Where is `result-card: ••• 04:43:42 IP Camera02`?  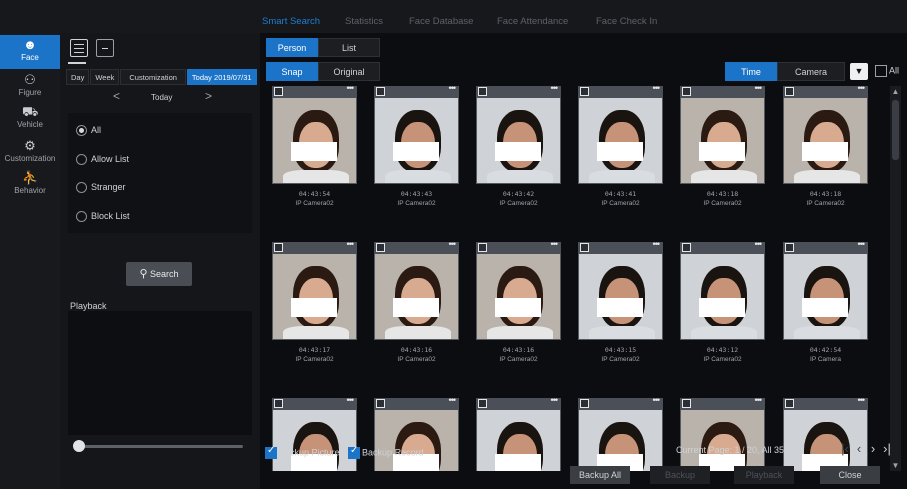
result-card: ••• 04:43:42 IP Camera02 is located at coordinates (518, 146).